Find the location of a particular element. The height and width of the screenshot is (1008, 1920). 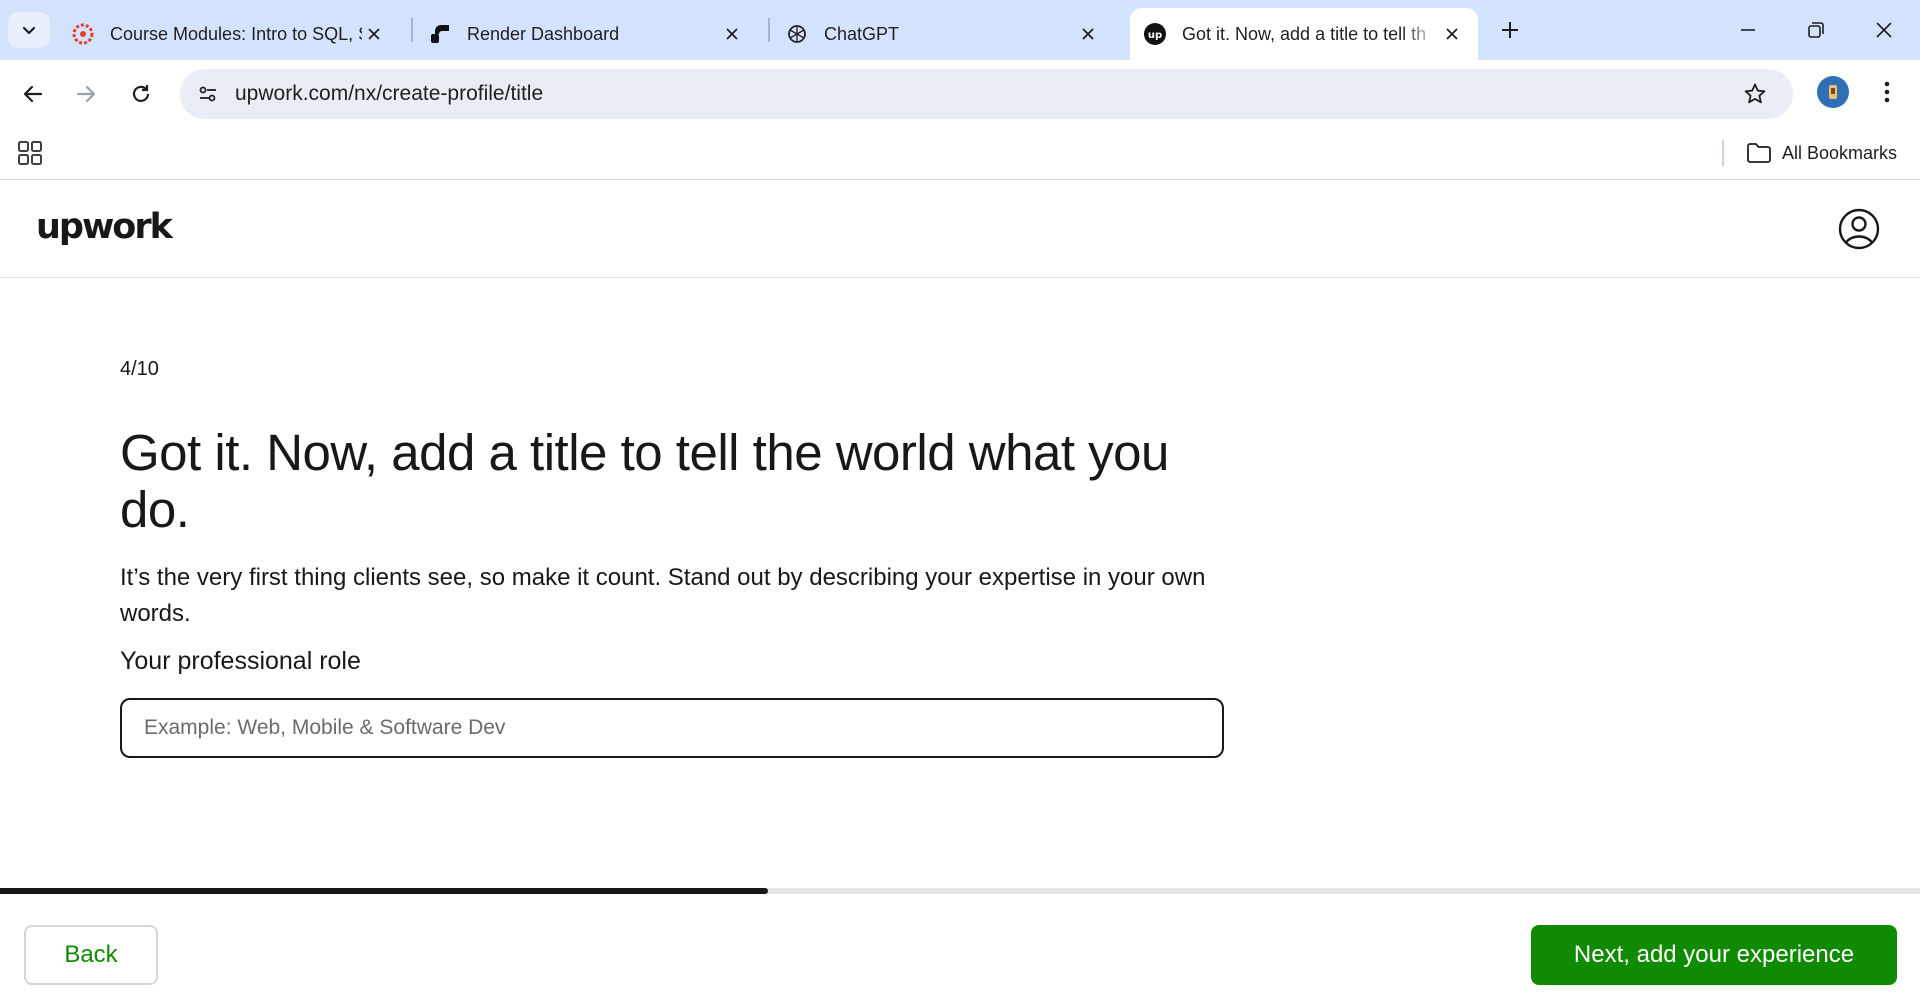

url-text: upwork.com/nx/create-profile/title is located at coordinates (389, 93).